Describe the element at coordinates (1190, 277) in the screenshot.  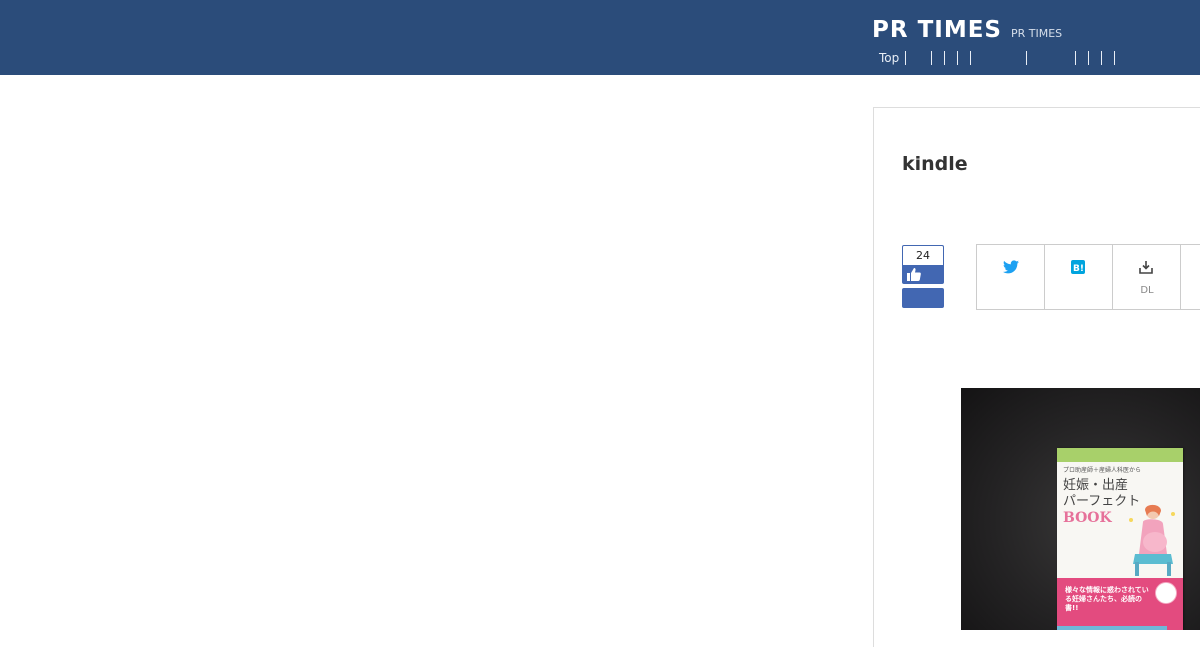
I see `more-share-button` at that location.